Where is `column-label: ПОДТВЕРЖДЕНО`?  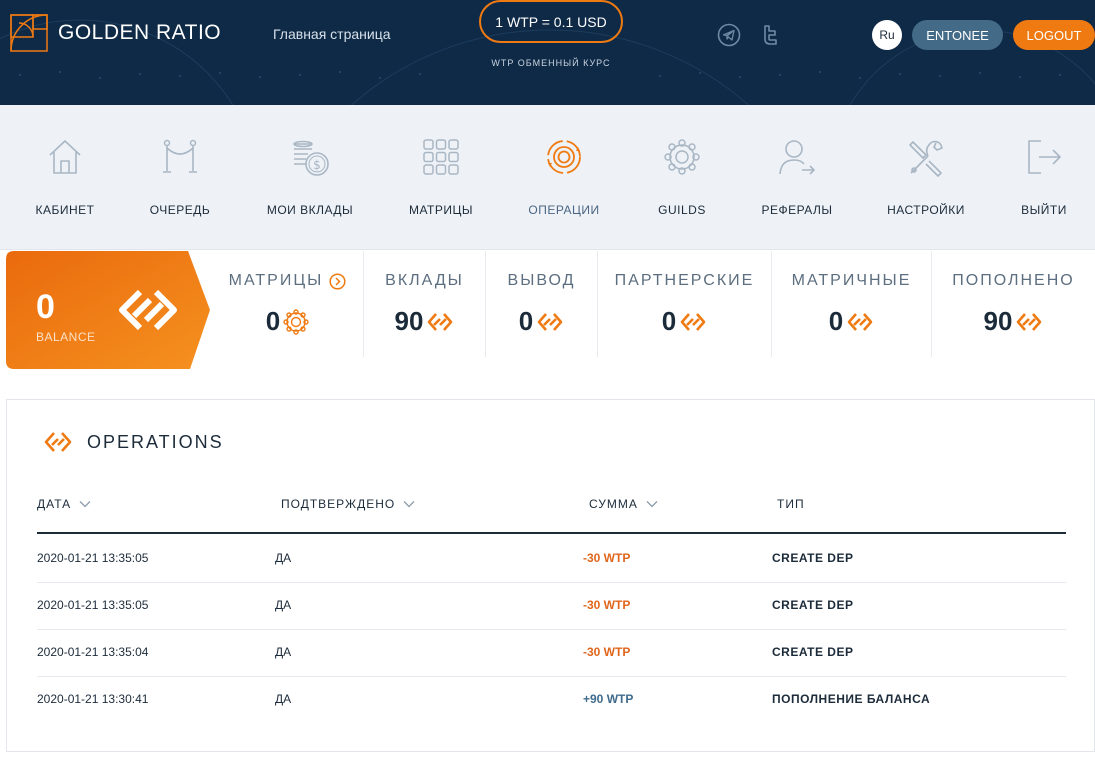
column-label: ПОДТВЕРЖДЕНО is located at coordinates (338, 504).